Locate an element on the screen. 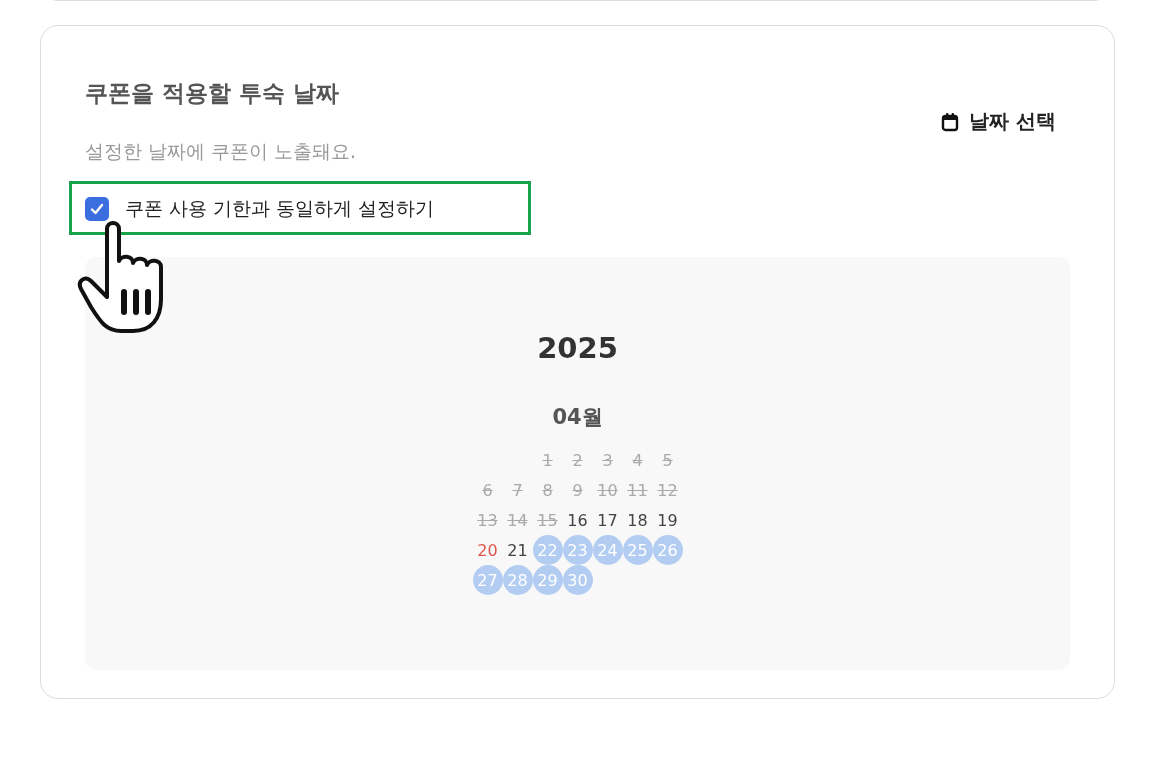 This screenshot has width=1152, height=760. calendar-date: 2 is located at coordinates (577, 460).